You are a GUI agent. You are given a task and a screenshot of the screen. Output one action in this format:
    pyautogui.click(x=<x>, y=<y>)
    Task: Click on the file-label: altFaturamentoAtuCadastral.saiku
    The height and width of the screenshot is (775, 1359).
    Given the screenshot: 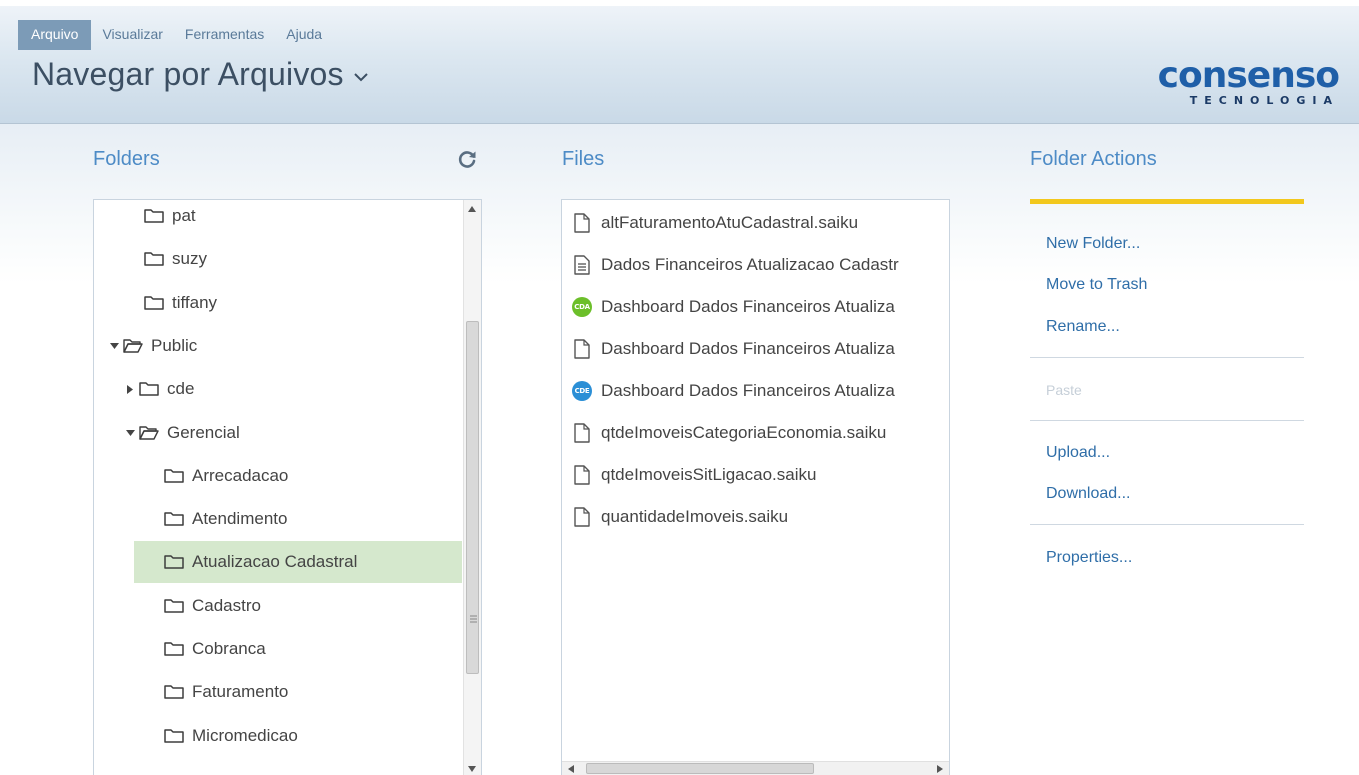 What is the action you would take?
    pyautogui.click(x=730, y=222)
    